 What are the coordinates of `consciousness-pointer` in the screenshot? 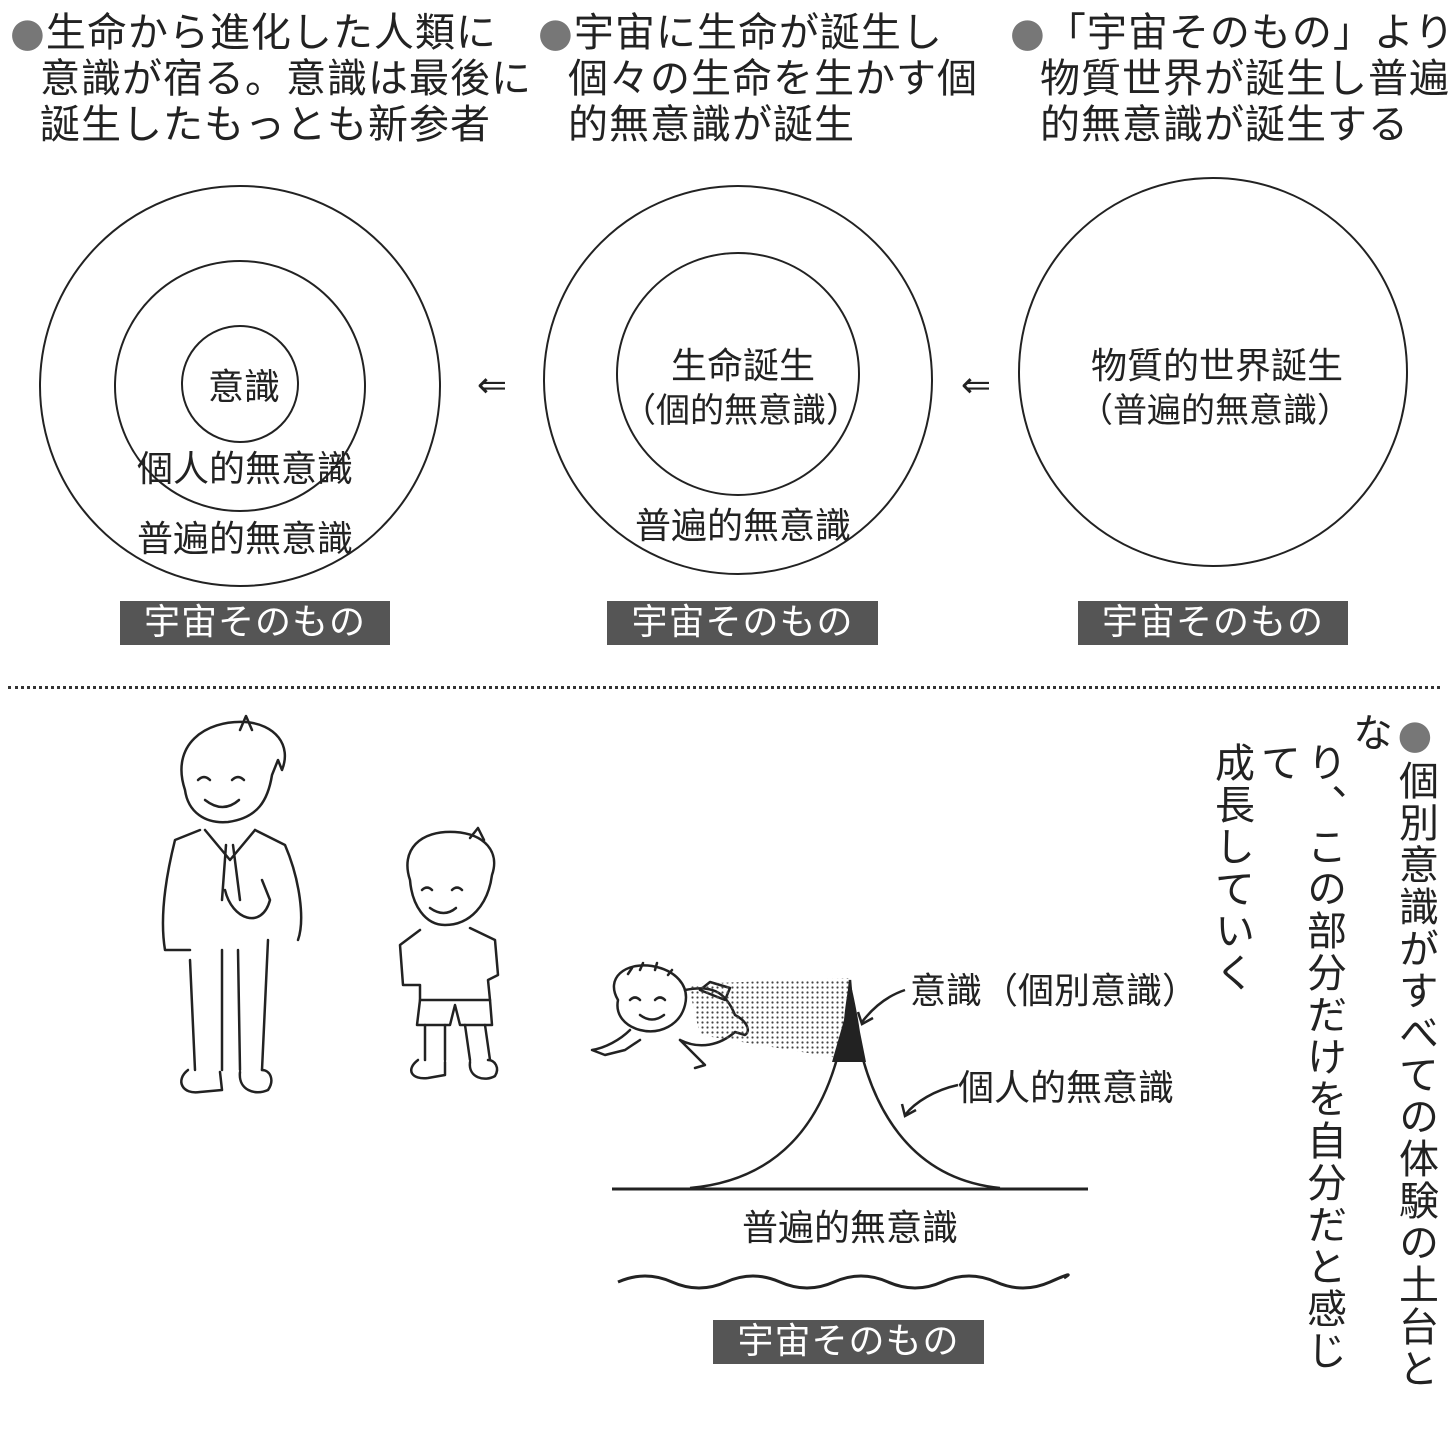 It's located at (883, 1005).